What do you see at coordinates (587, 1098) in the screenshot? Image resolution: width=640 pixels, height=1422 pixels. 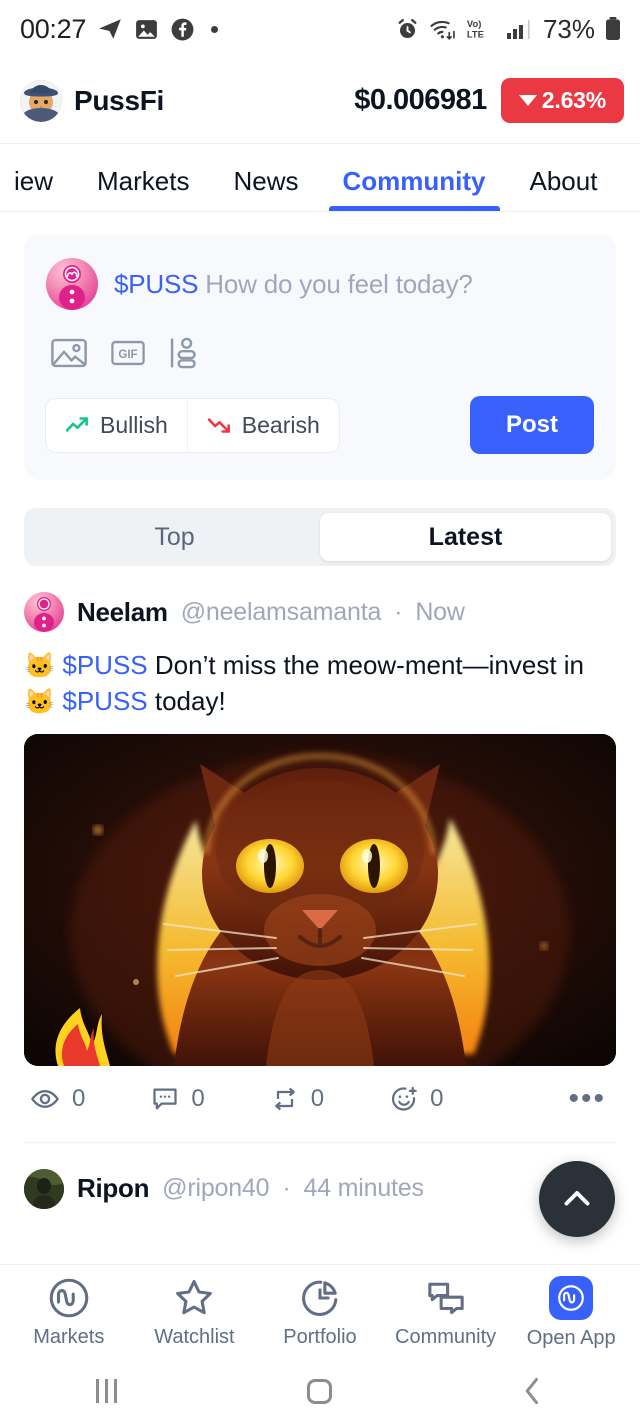 I see `post-more-button: •••` at bounding box center [587, 1098].